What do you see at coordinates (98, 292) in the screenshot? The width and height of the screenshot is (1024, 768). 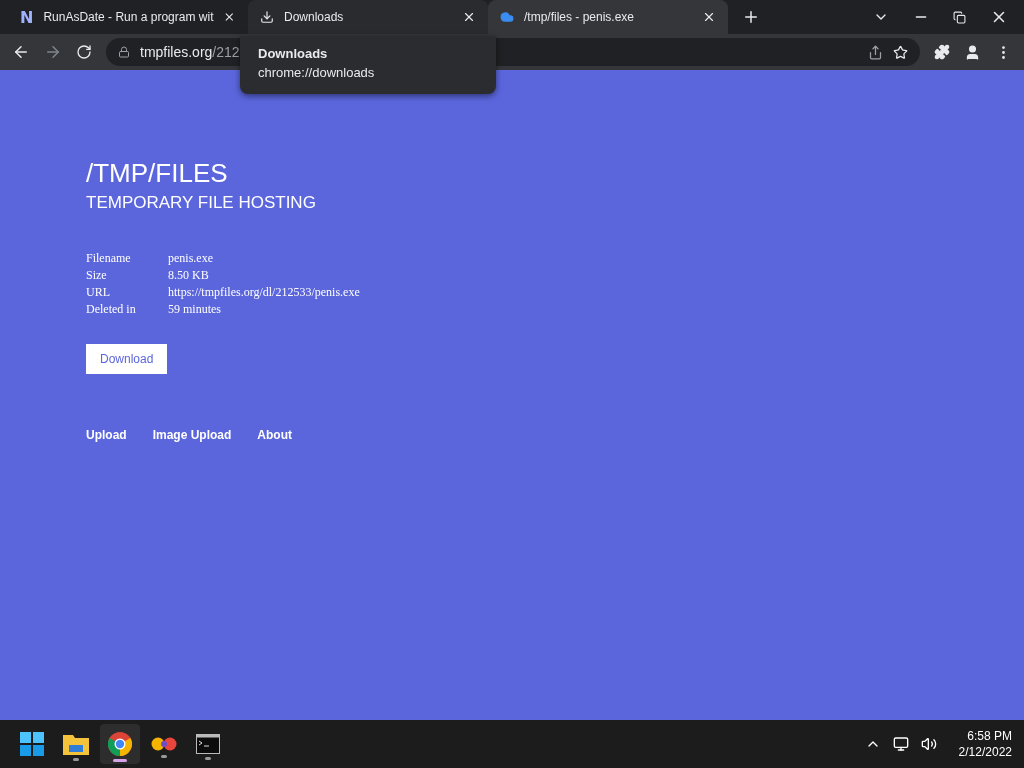 I see `detail-label: URL` at bounding box center [98, 292].